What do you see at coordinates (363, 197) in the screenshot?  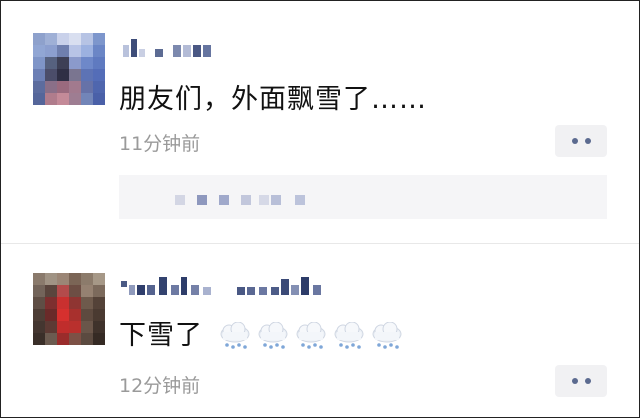 I see `comment-box` at bounding box center [363, 197].